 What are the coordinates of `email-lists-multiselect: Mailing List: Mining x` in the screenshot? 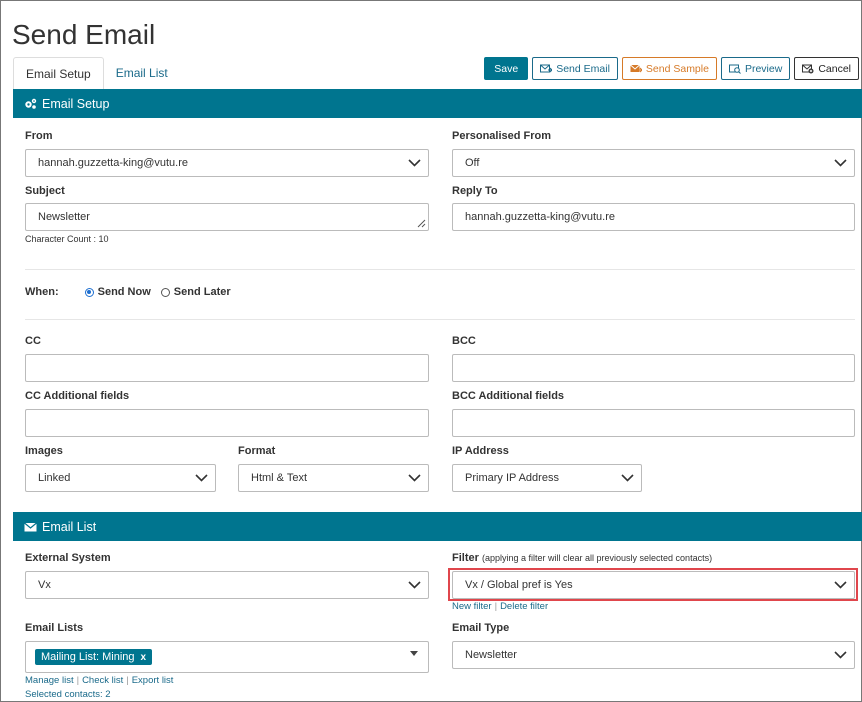 It's located at (227, 657).